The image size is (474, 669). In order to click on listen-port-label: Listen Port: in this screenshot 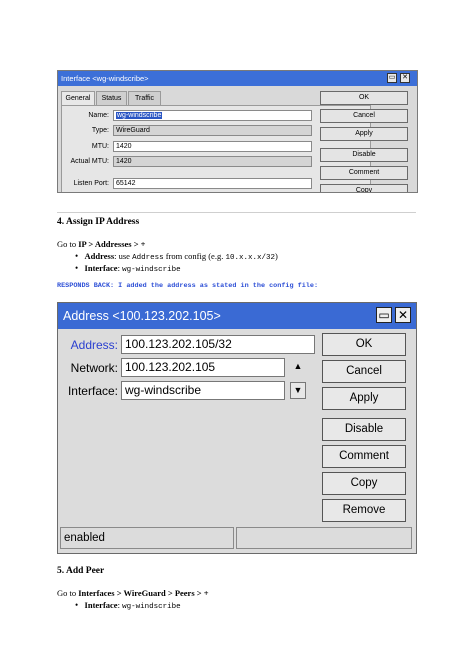, I will do `click(91, 183)`.